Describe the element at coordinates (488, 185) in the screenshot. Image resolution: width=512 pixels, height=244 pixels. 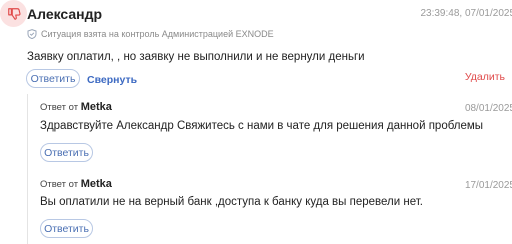
I see `reply-date: 17/01/2025` at that location.